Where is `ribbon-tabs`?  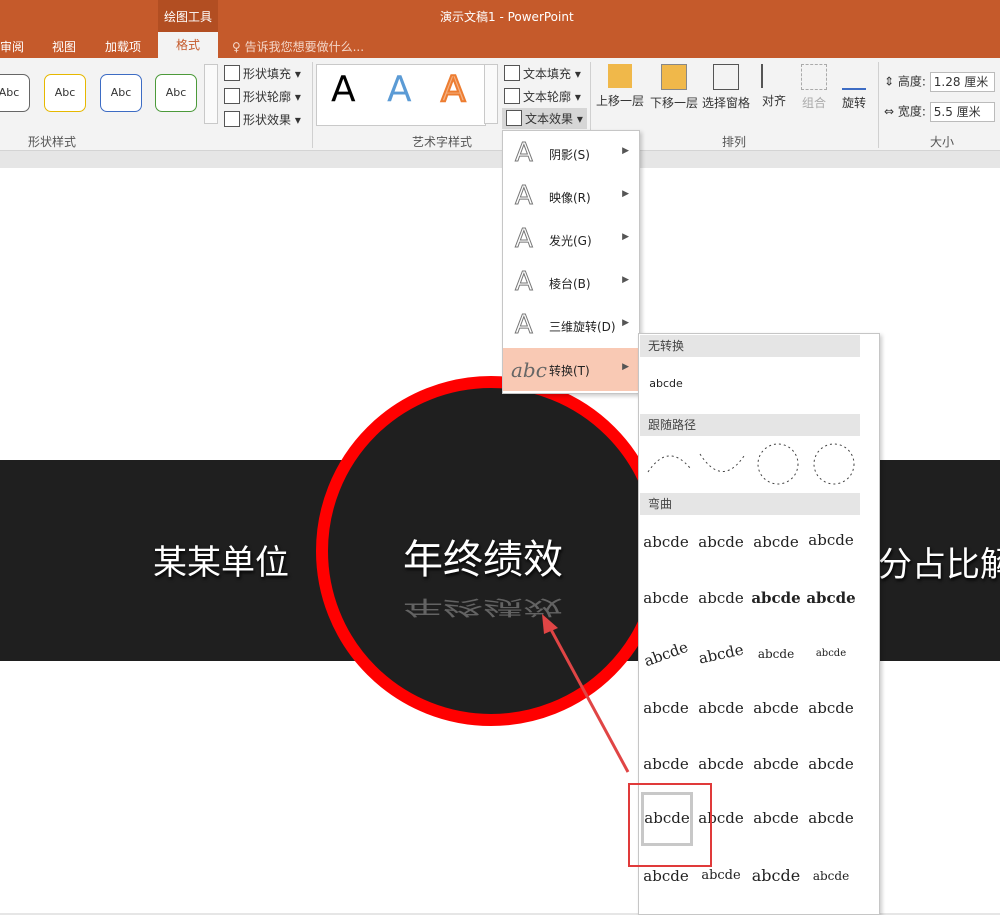 ribbon-tabs is located at coordinates (500, 45).